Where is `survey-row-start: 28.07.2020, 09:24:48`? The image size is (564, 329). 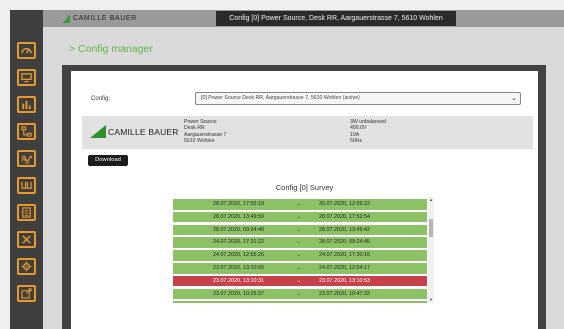
survey-row-start: 28.07.2020, 09:24:48 is located at coordinates (238, 229).